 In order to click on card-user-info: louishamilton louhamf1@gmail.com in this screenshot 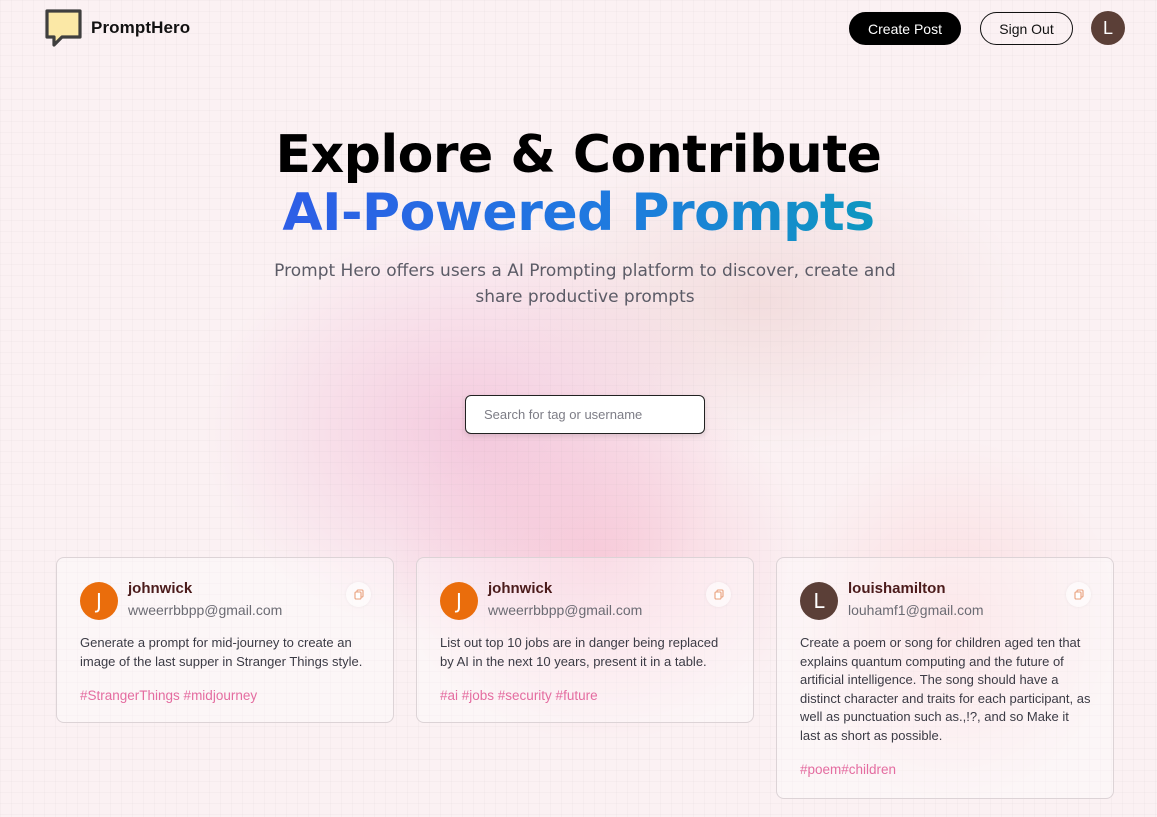, I will do `click(957, 599)`.